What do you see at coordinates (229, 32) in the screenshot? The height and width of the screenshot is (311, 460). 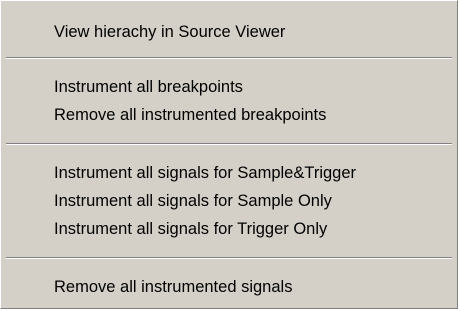 I see `menu-item-view-hierarchy: View hierachy in Source Viewer` at bounding box center [229, 32].